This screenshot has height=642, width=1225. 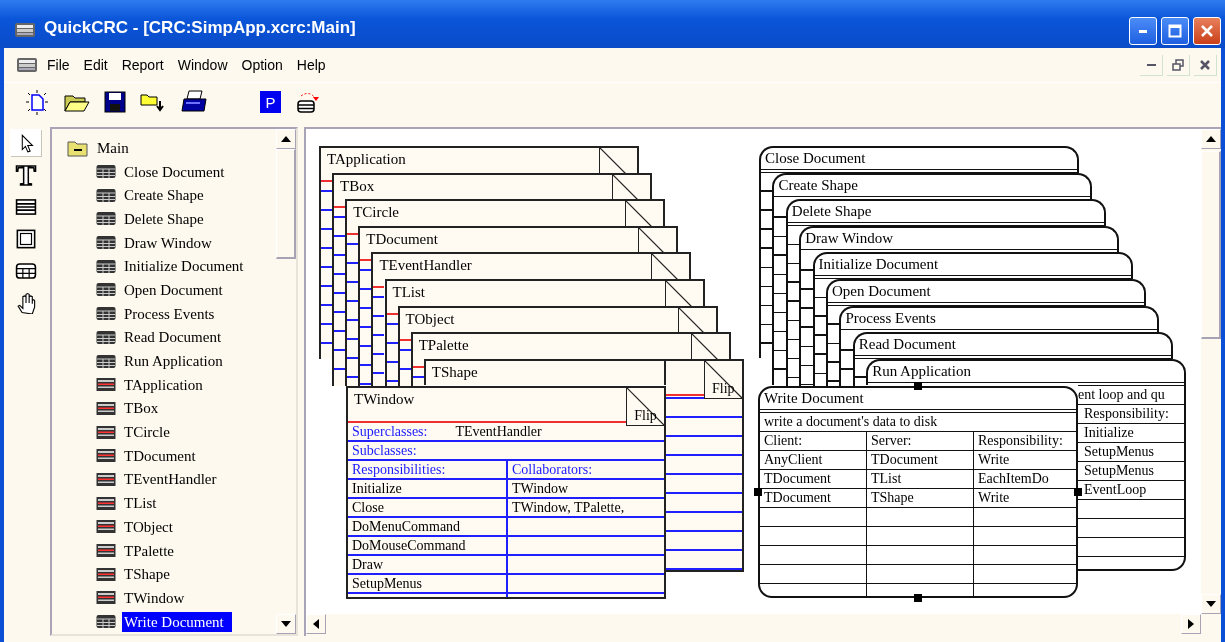 I want to click on class-card: TDocument, so click(x=518, y=239).